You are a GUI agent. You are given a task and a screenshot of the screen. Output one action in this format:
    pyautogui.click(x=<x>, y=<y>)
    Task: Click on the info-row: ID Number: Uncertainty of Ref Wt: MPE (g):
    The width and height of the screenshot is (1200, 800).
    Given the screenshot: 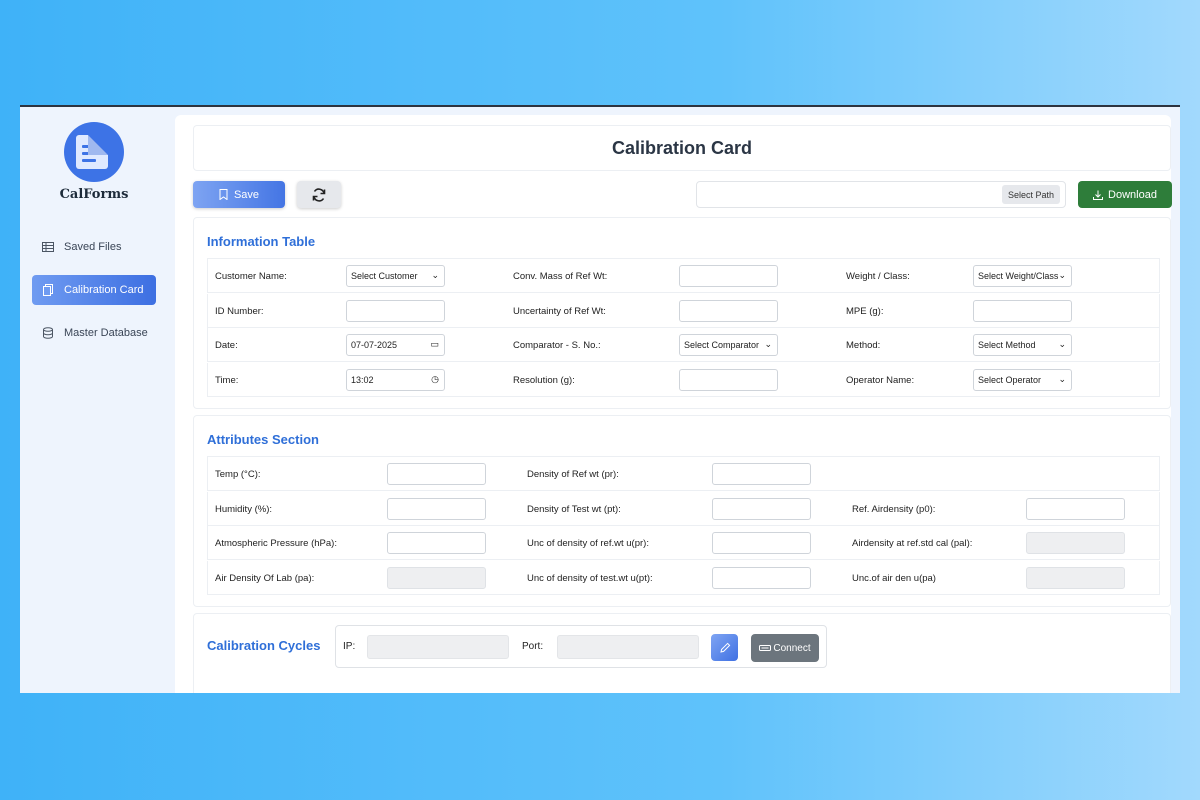 What is the action you would take?
    pyautogui.click(x=683, y=310)
    